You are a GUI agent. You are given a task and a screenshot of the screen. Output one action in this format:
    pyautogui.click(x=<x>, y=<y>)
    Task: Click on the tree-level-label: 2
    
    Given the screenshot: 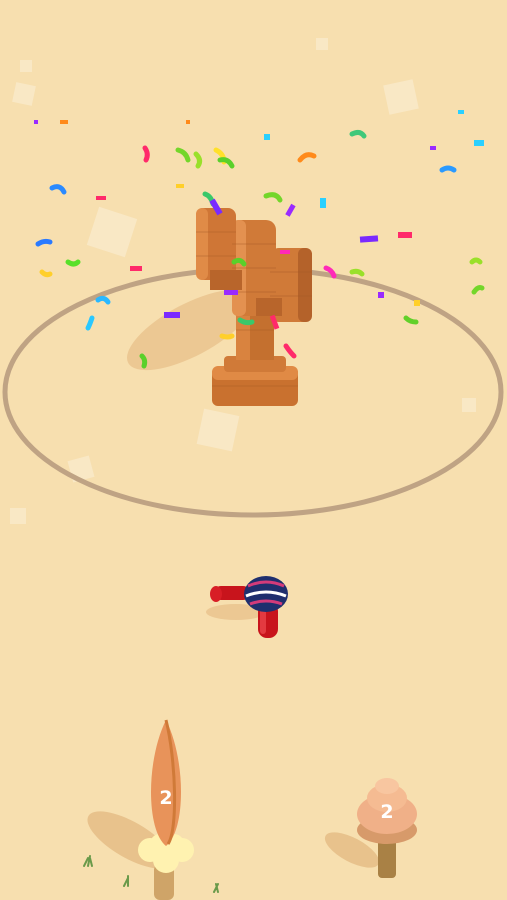 What is the action you would take?
    pyautogui.click(x=386, y=812)
    